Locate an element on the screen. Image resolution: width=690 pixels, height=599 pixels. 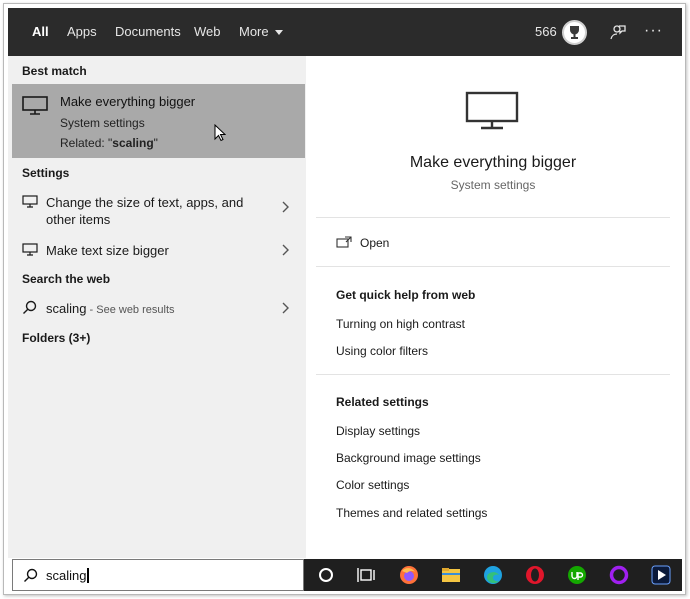
settings-item-label: Make text size bigger is located at coordinates (107, 250).